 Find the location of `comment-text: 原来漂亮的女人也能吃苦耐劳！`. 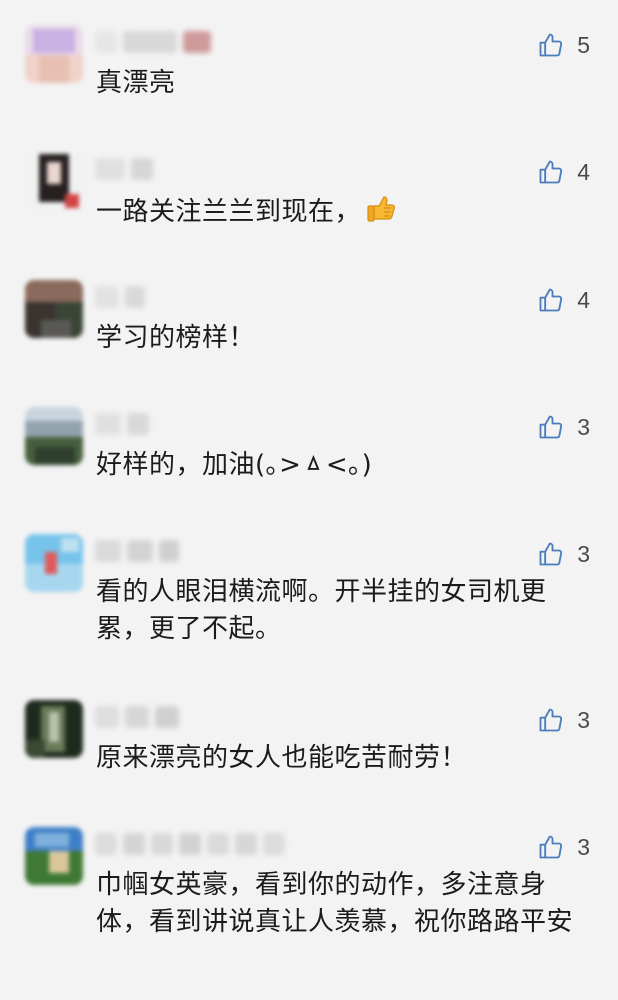

comment-text: 原来漂亮的女人也能吃苦耐劳！ is located at coordinates (282, 758).